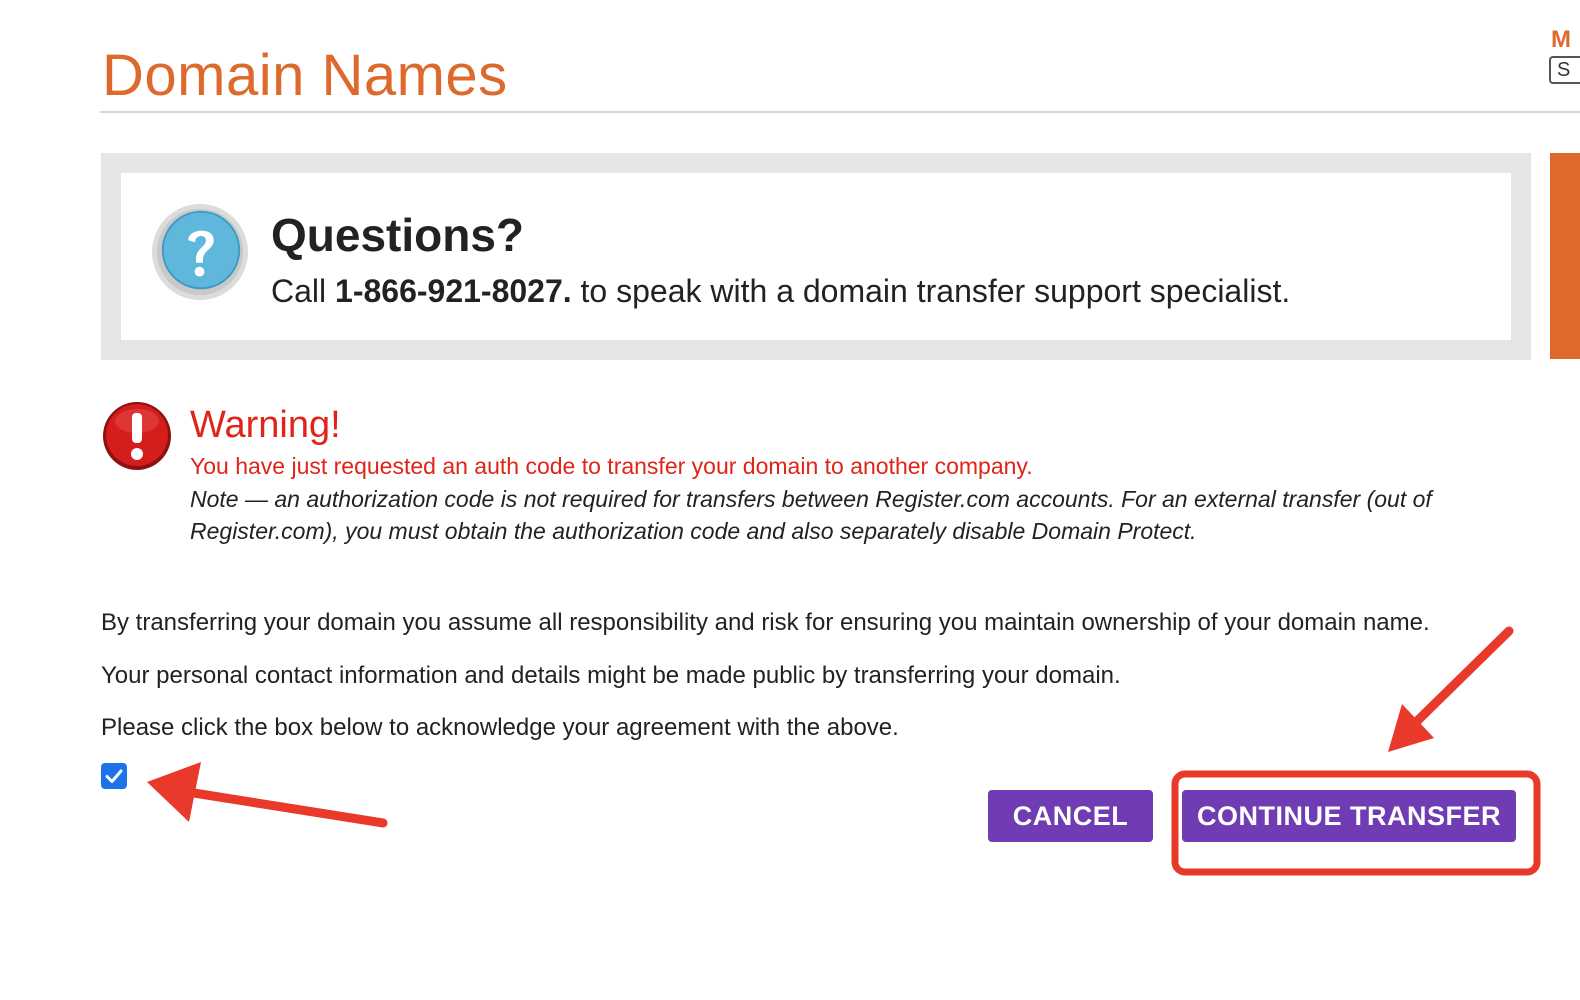 The image size is (1580, 1000). I want to click on call-prefix: Call, so click(303, 291).